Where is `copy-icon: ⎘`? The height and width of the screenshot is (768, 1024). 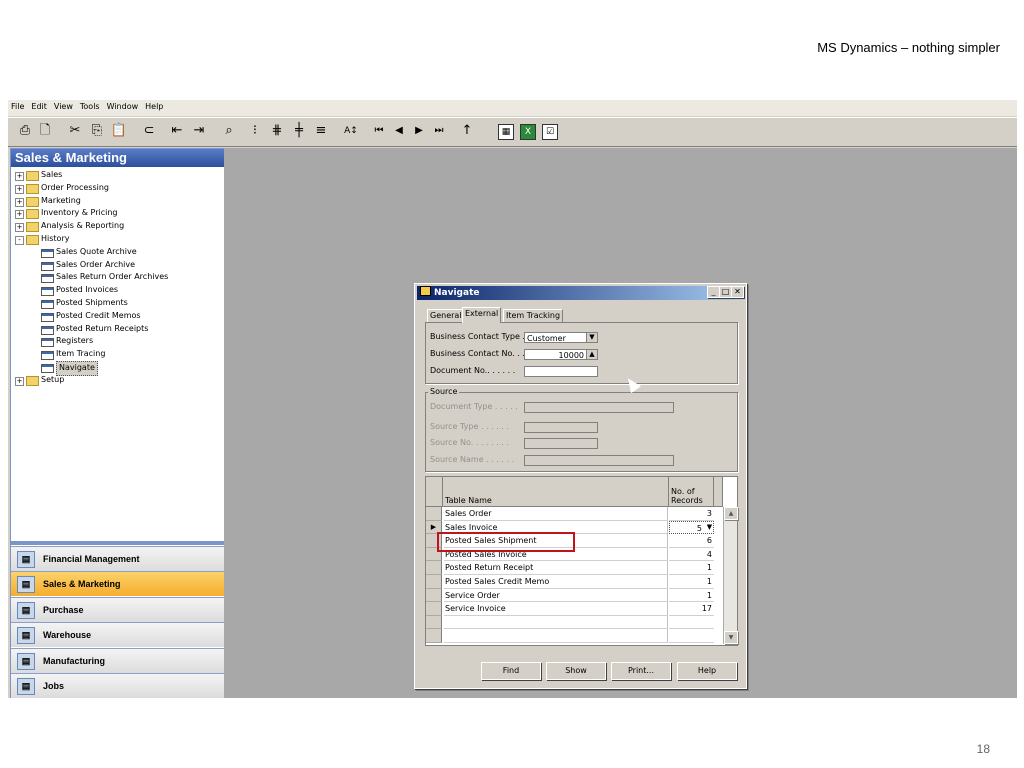
copy-icon: ⎘ is located at coordinates (97, 131).